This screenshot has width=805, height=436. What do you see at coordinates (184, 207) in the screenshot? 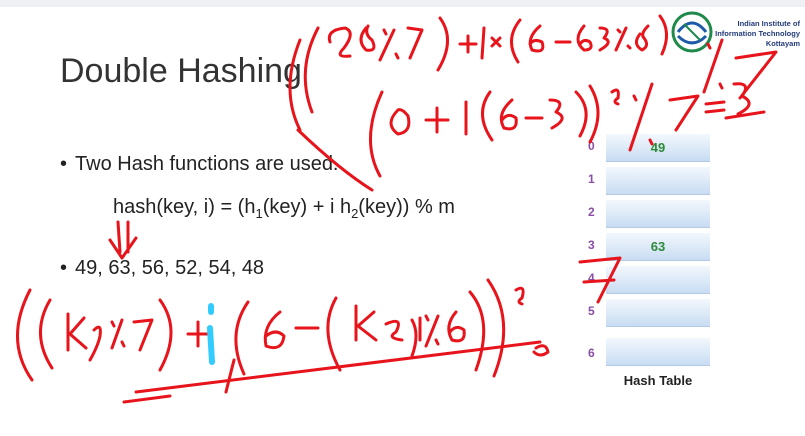
I see `formula-part: hash(key, i) = (h` at bounding box center [184, 207].